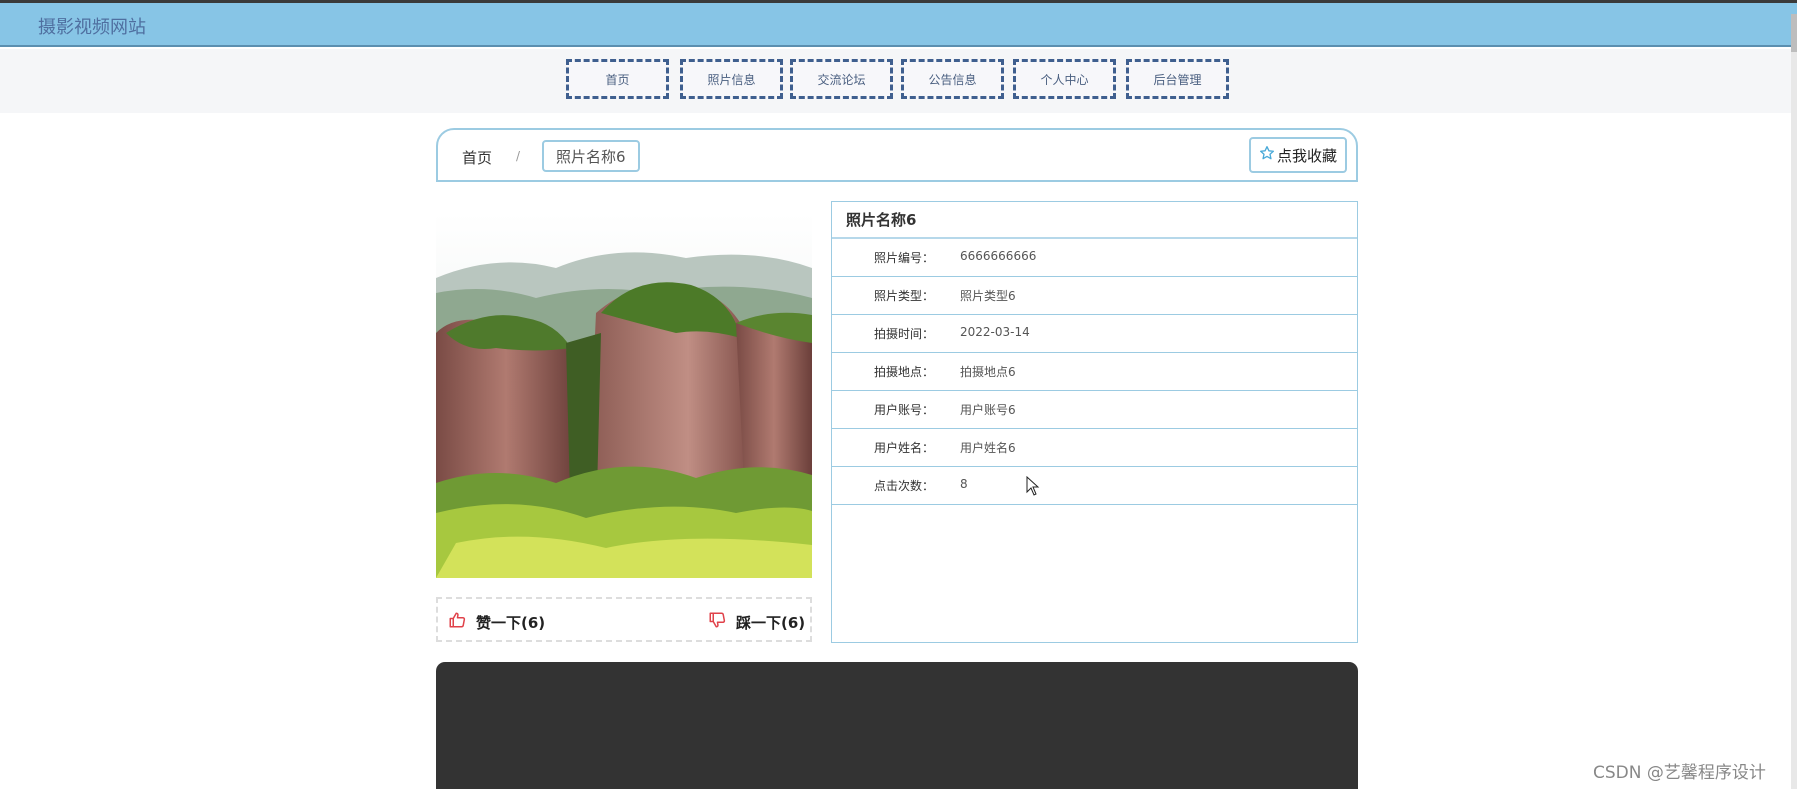  I want to click on detail-label: 用户姓名：, so click(903, 448).